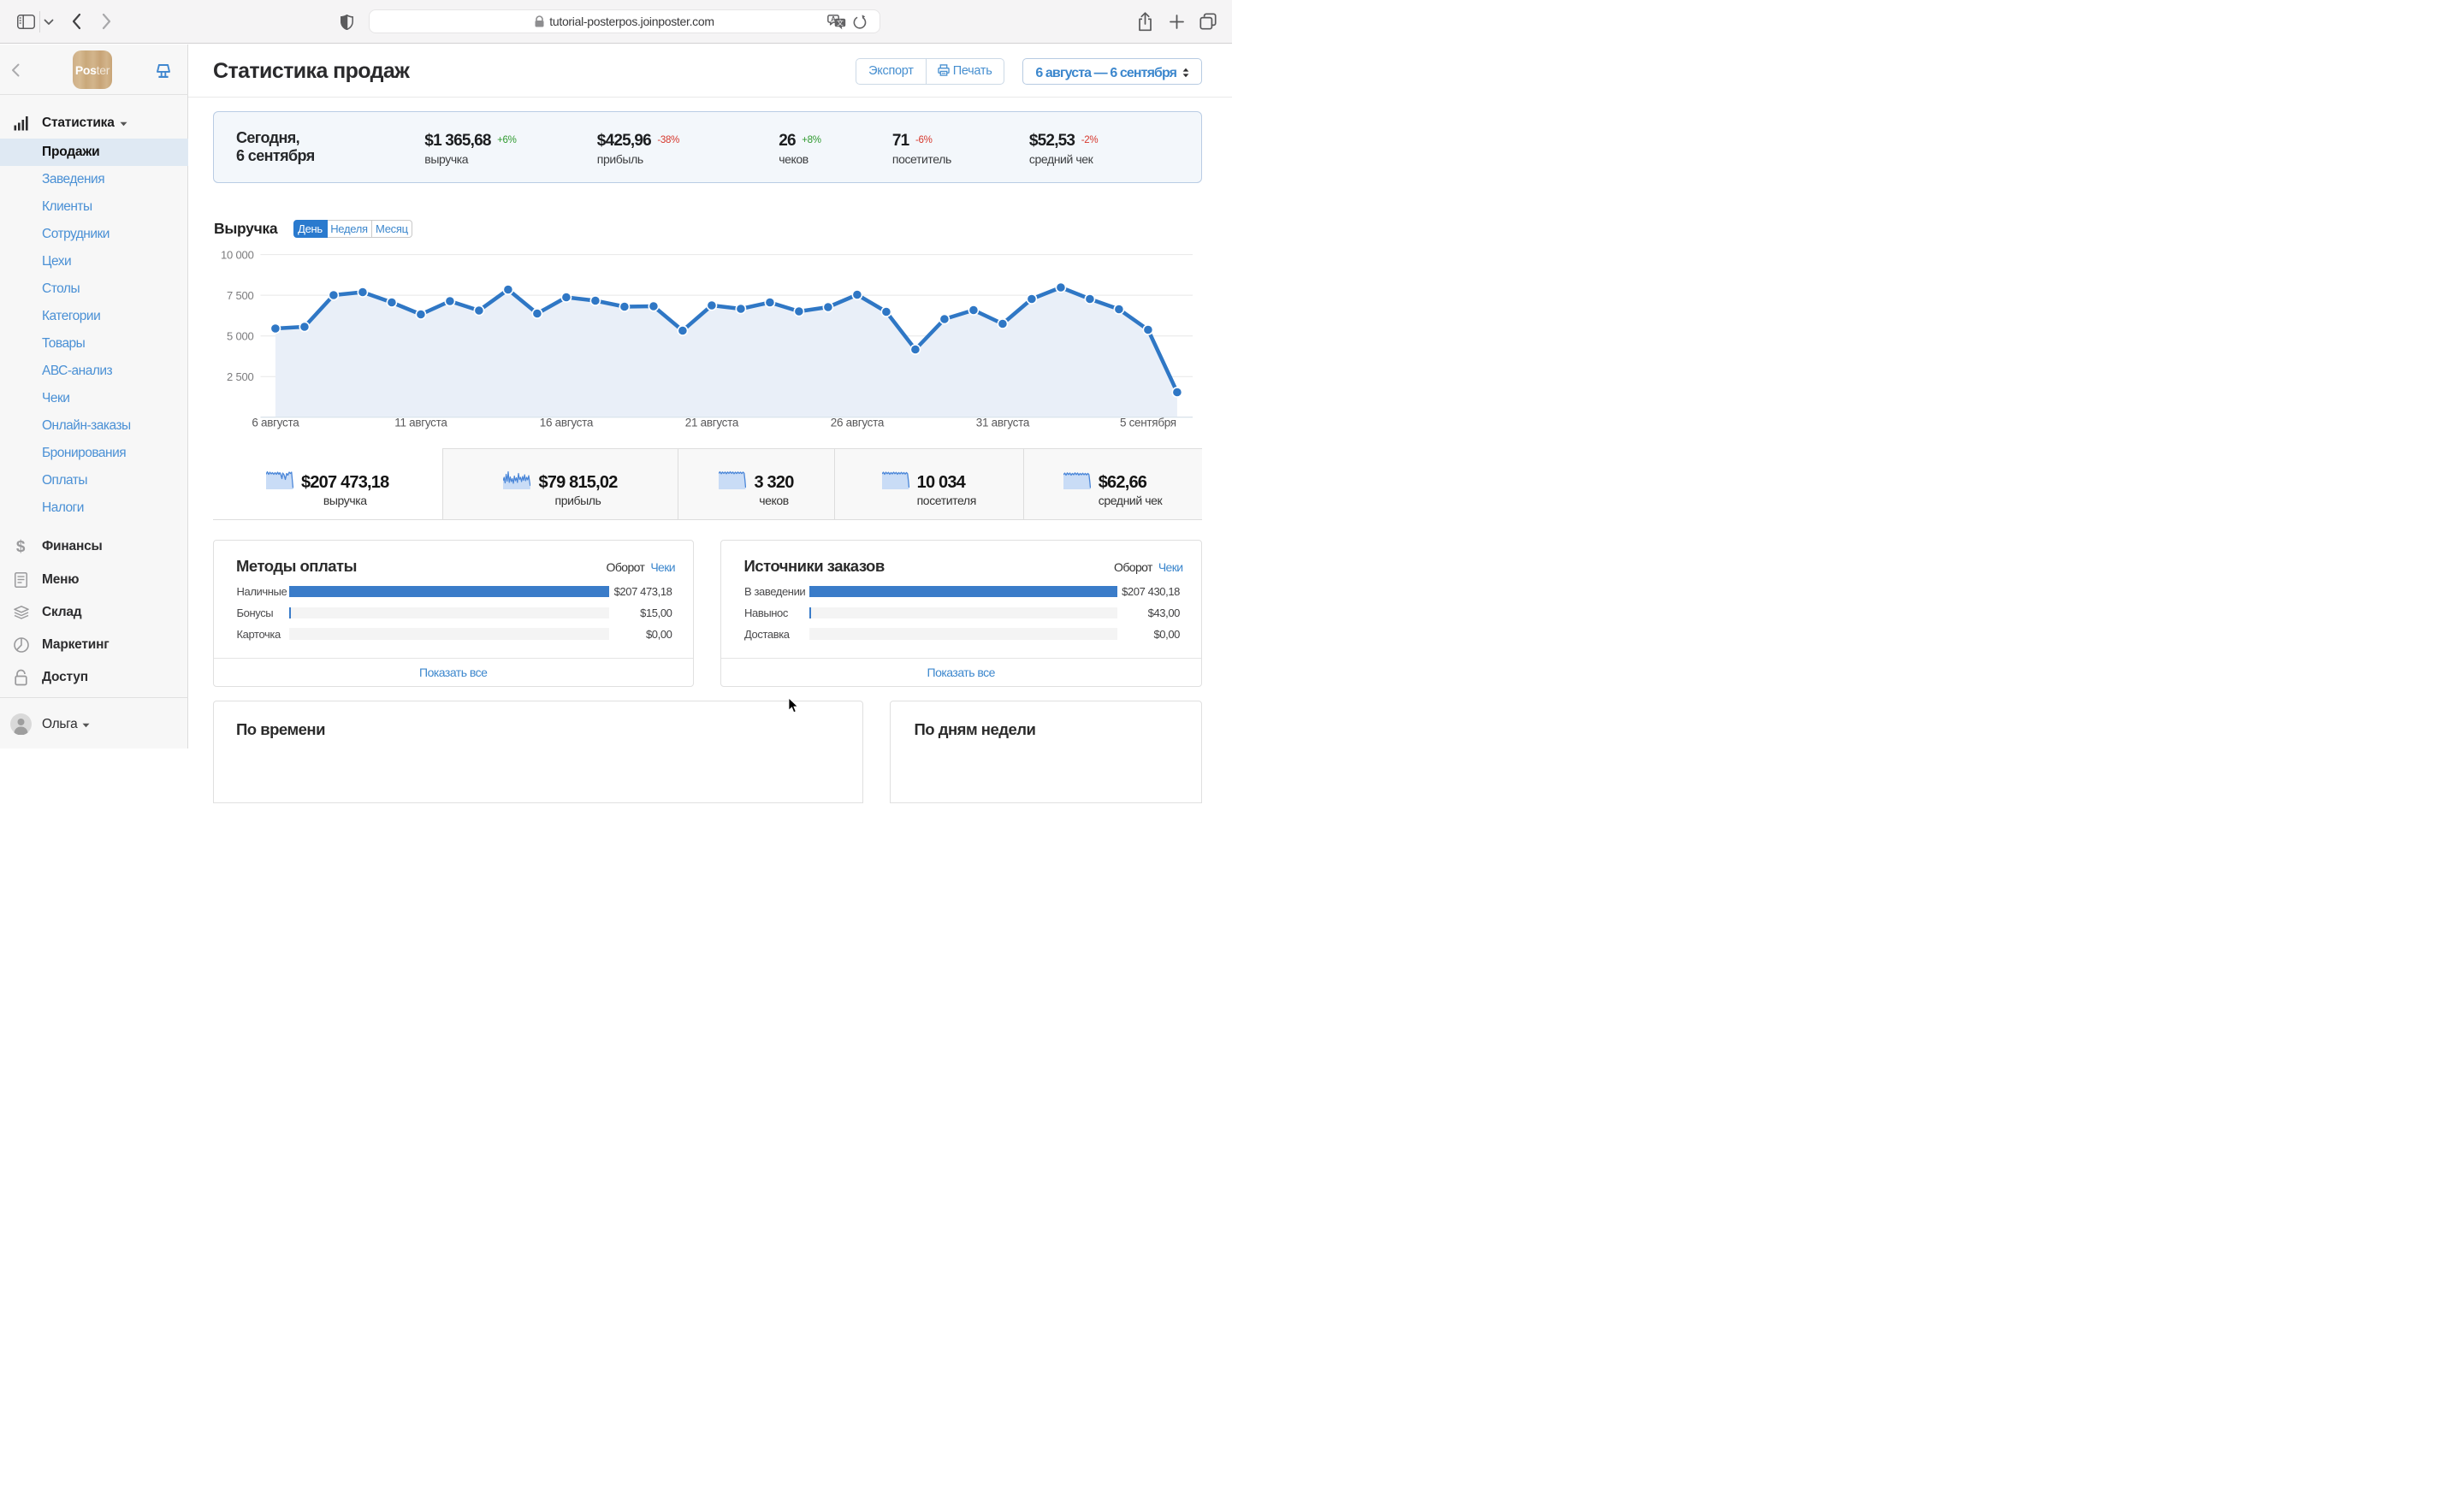 This screenshot has width=2464, height=1497. What do you see at coordinates (840, 22) in the screenshot?
I see `svg-text: 文` at bounding box center [840, 22].